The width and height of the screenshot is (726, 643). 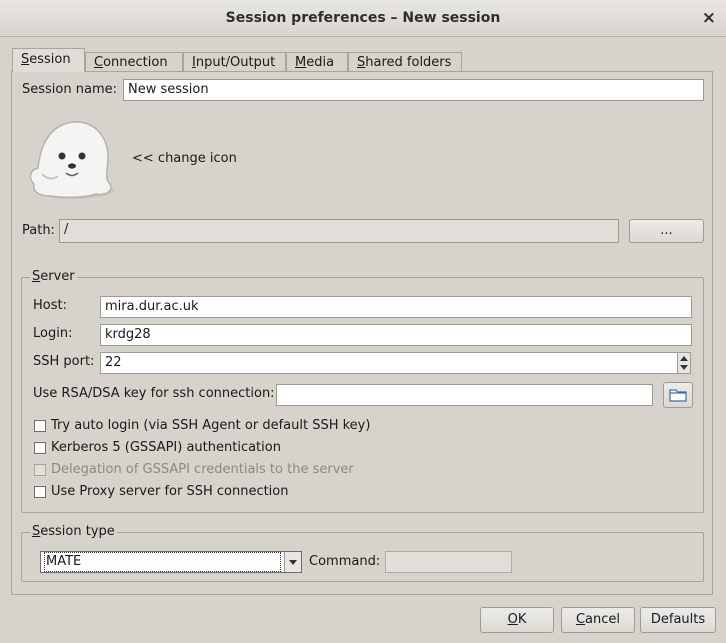 What do you see at coordinates (580, 619) in the screenshot?
I see `cancel-mnemonic: C` at bounding box center [580, 619].